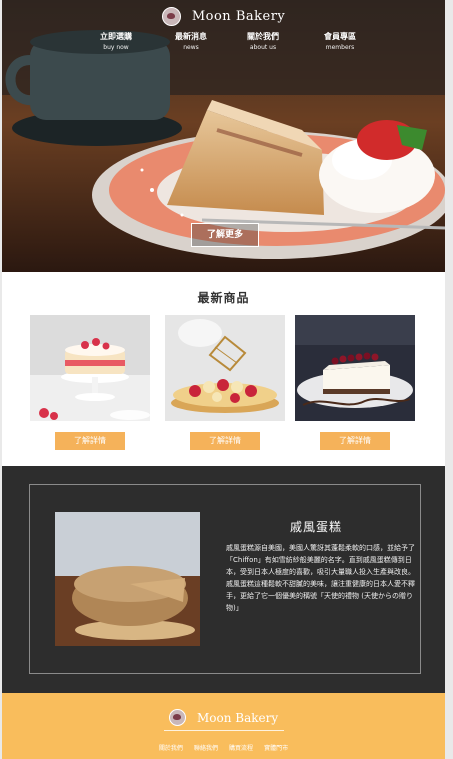 The width and height of the screenshot is (453, 759). I want to click on footer-brand-name: Moon Bakery, so click(237, 717).